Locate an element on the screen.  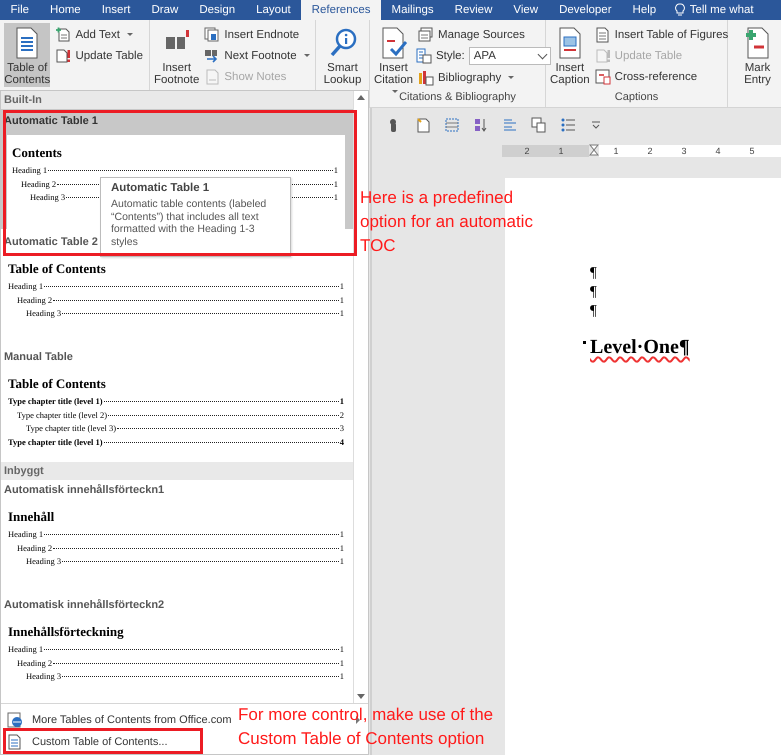
ruler-number: 5 is located at coordinates (752, 151).